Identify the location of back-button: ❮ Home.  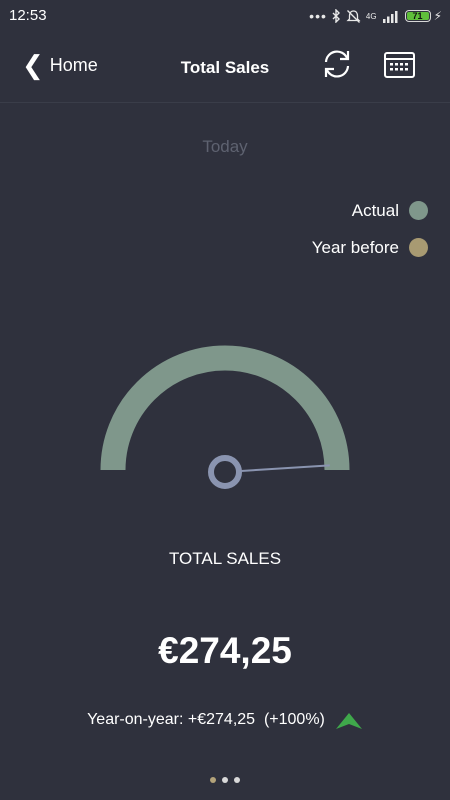
(60, 65).